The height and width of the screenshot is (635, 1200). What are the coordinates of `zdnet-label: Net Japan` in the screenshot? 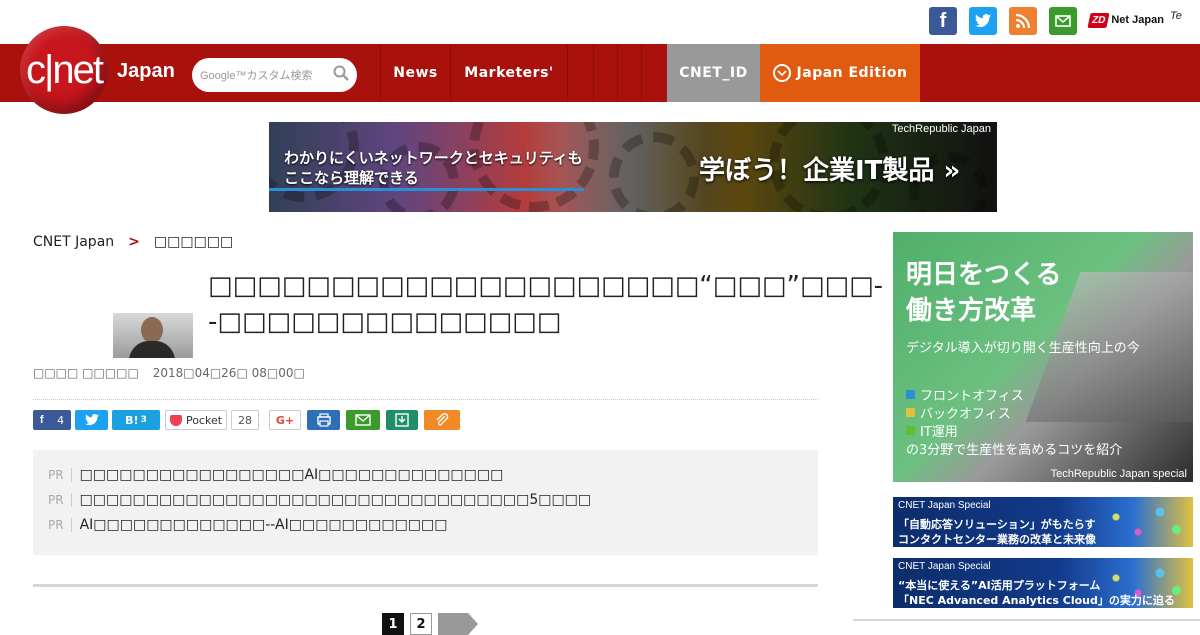 It's located at (1137, 20).